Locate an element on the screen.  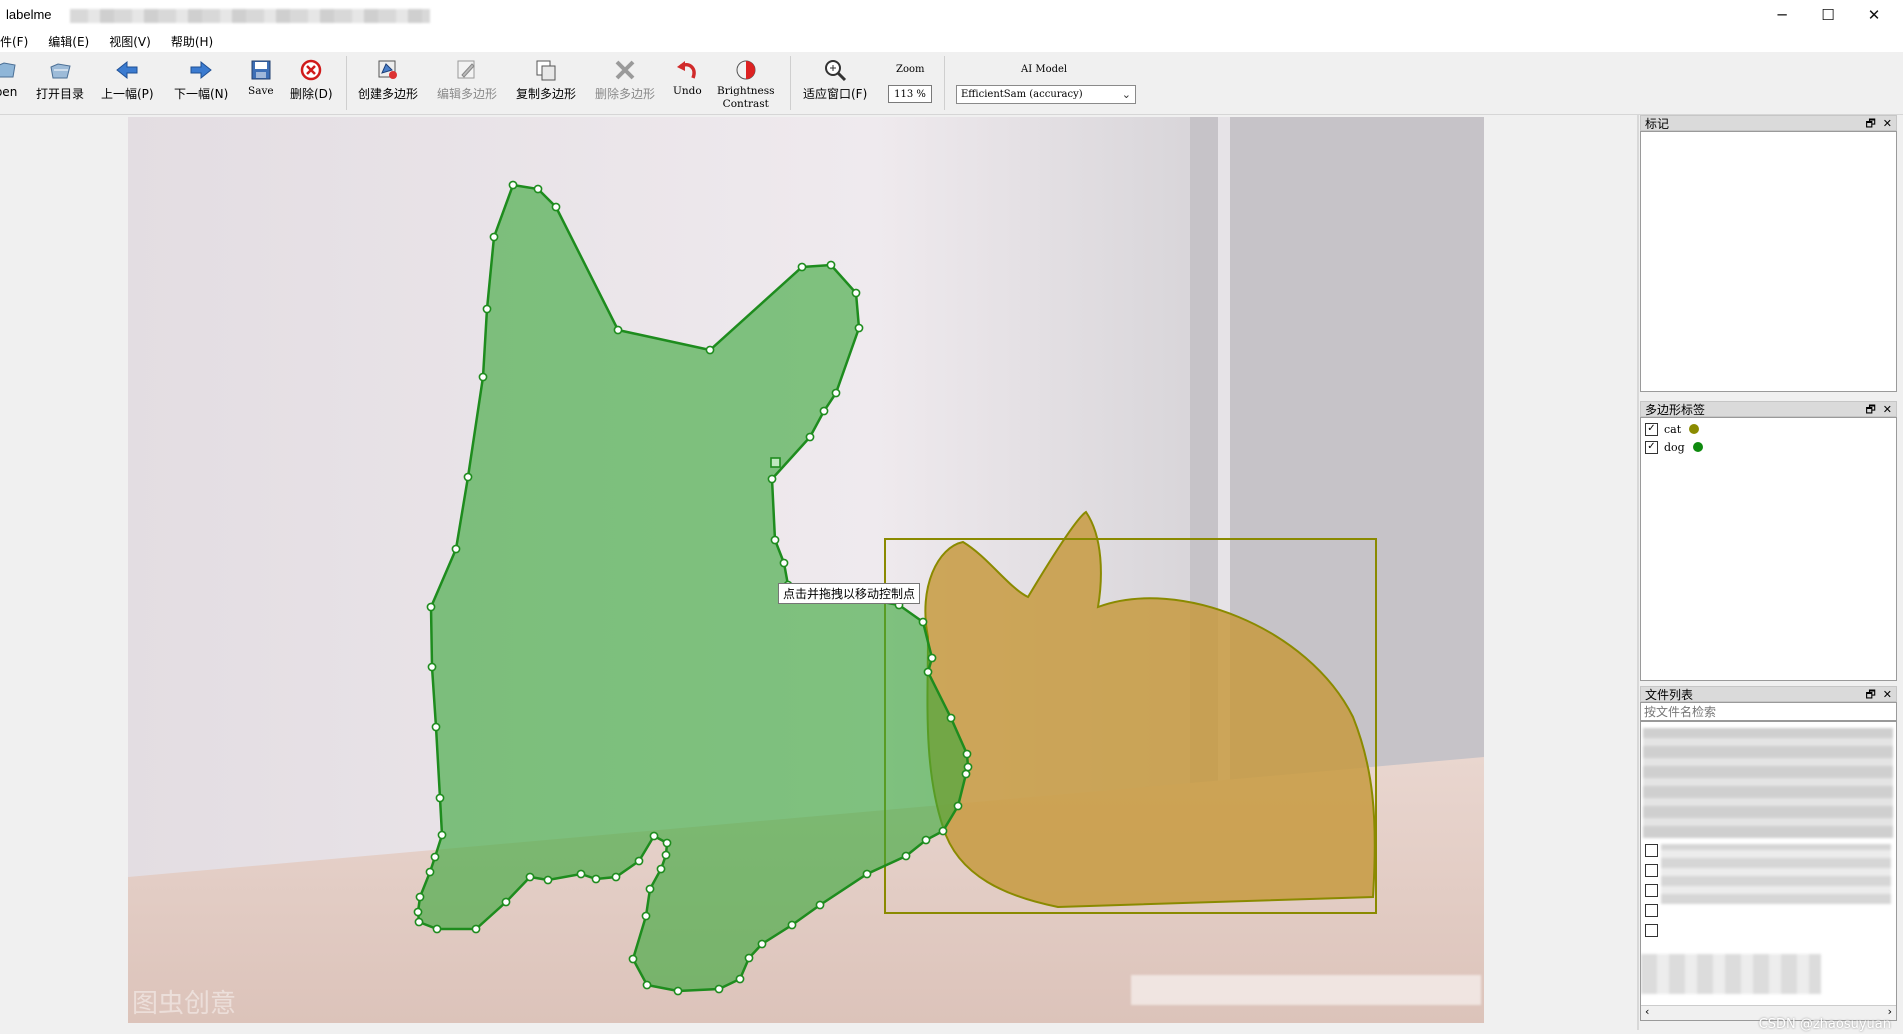
list-item: ✓ dog is located at coordinates (1768, 447).